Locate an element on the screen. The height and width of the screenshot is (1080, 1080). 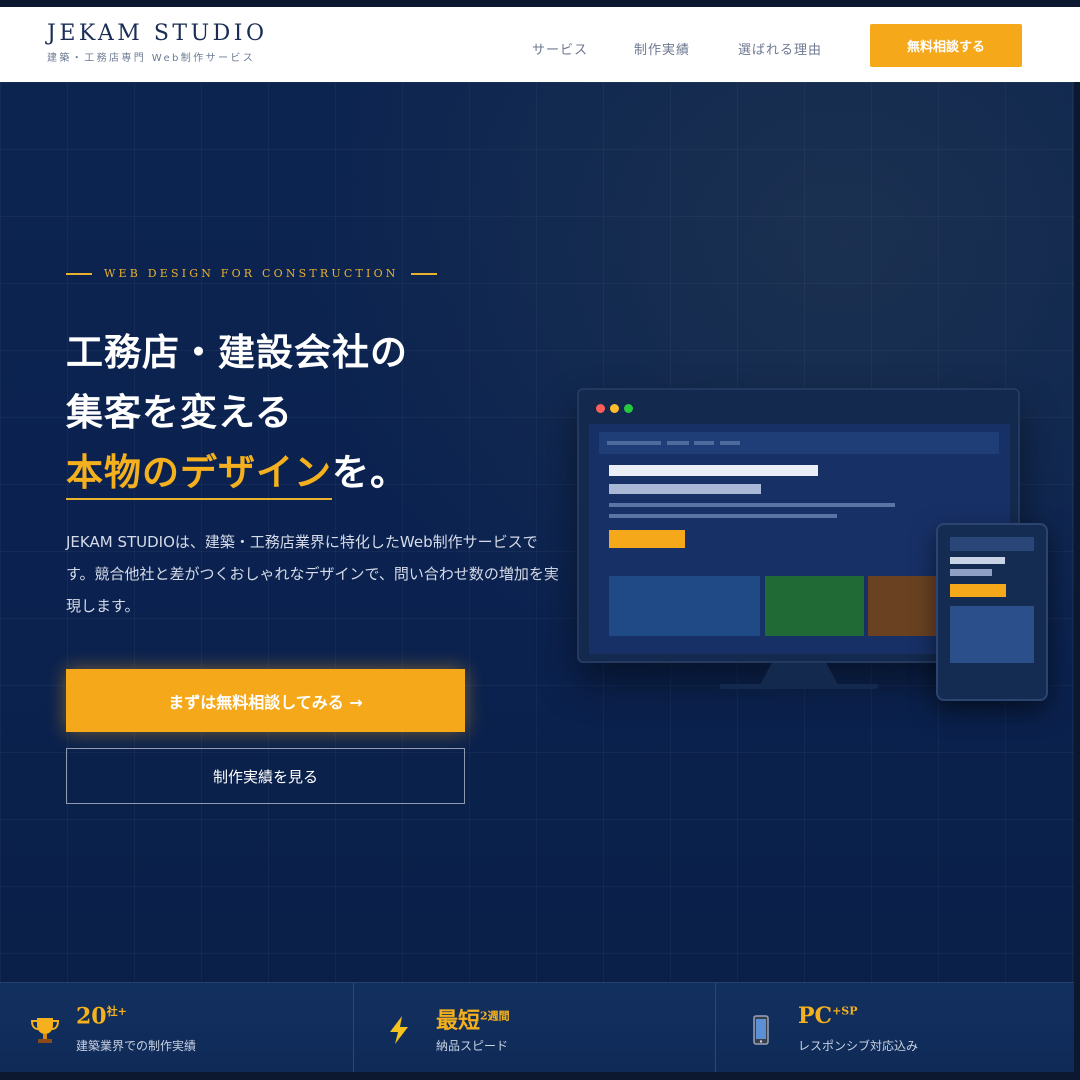
phone-title-bar is located at coordinates (977, 560).